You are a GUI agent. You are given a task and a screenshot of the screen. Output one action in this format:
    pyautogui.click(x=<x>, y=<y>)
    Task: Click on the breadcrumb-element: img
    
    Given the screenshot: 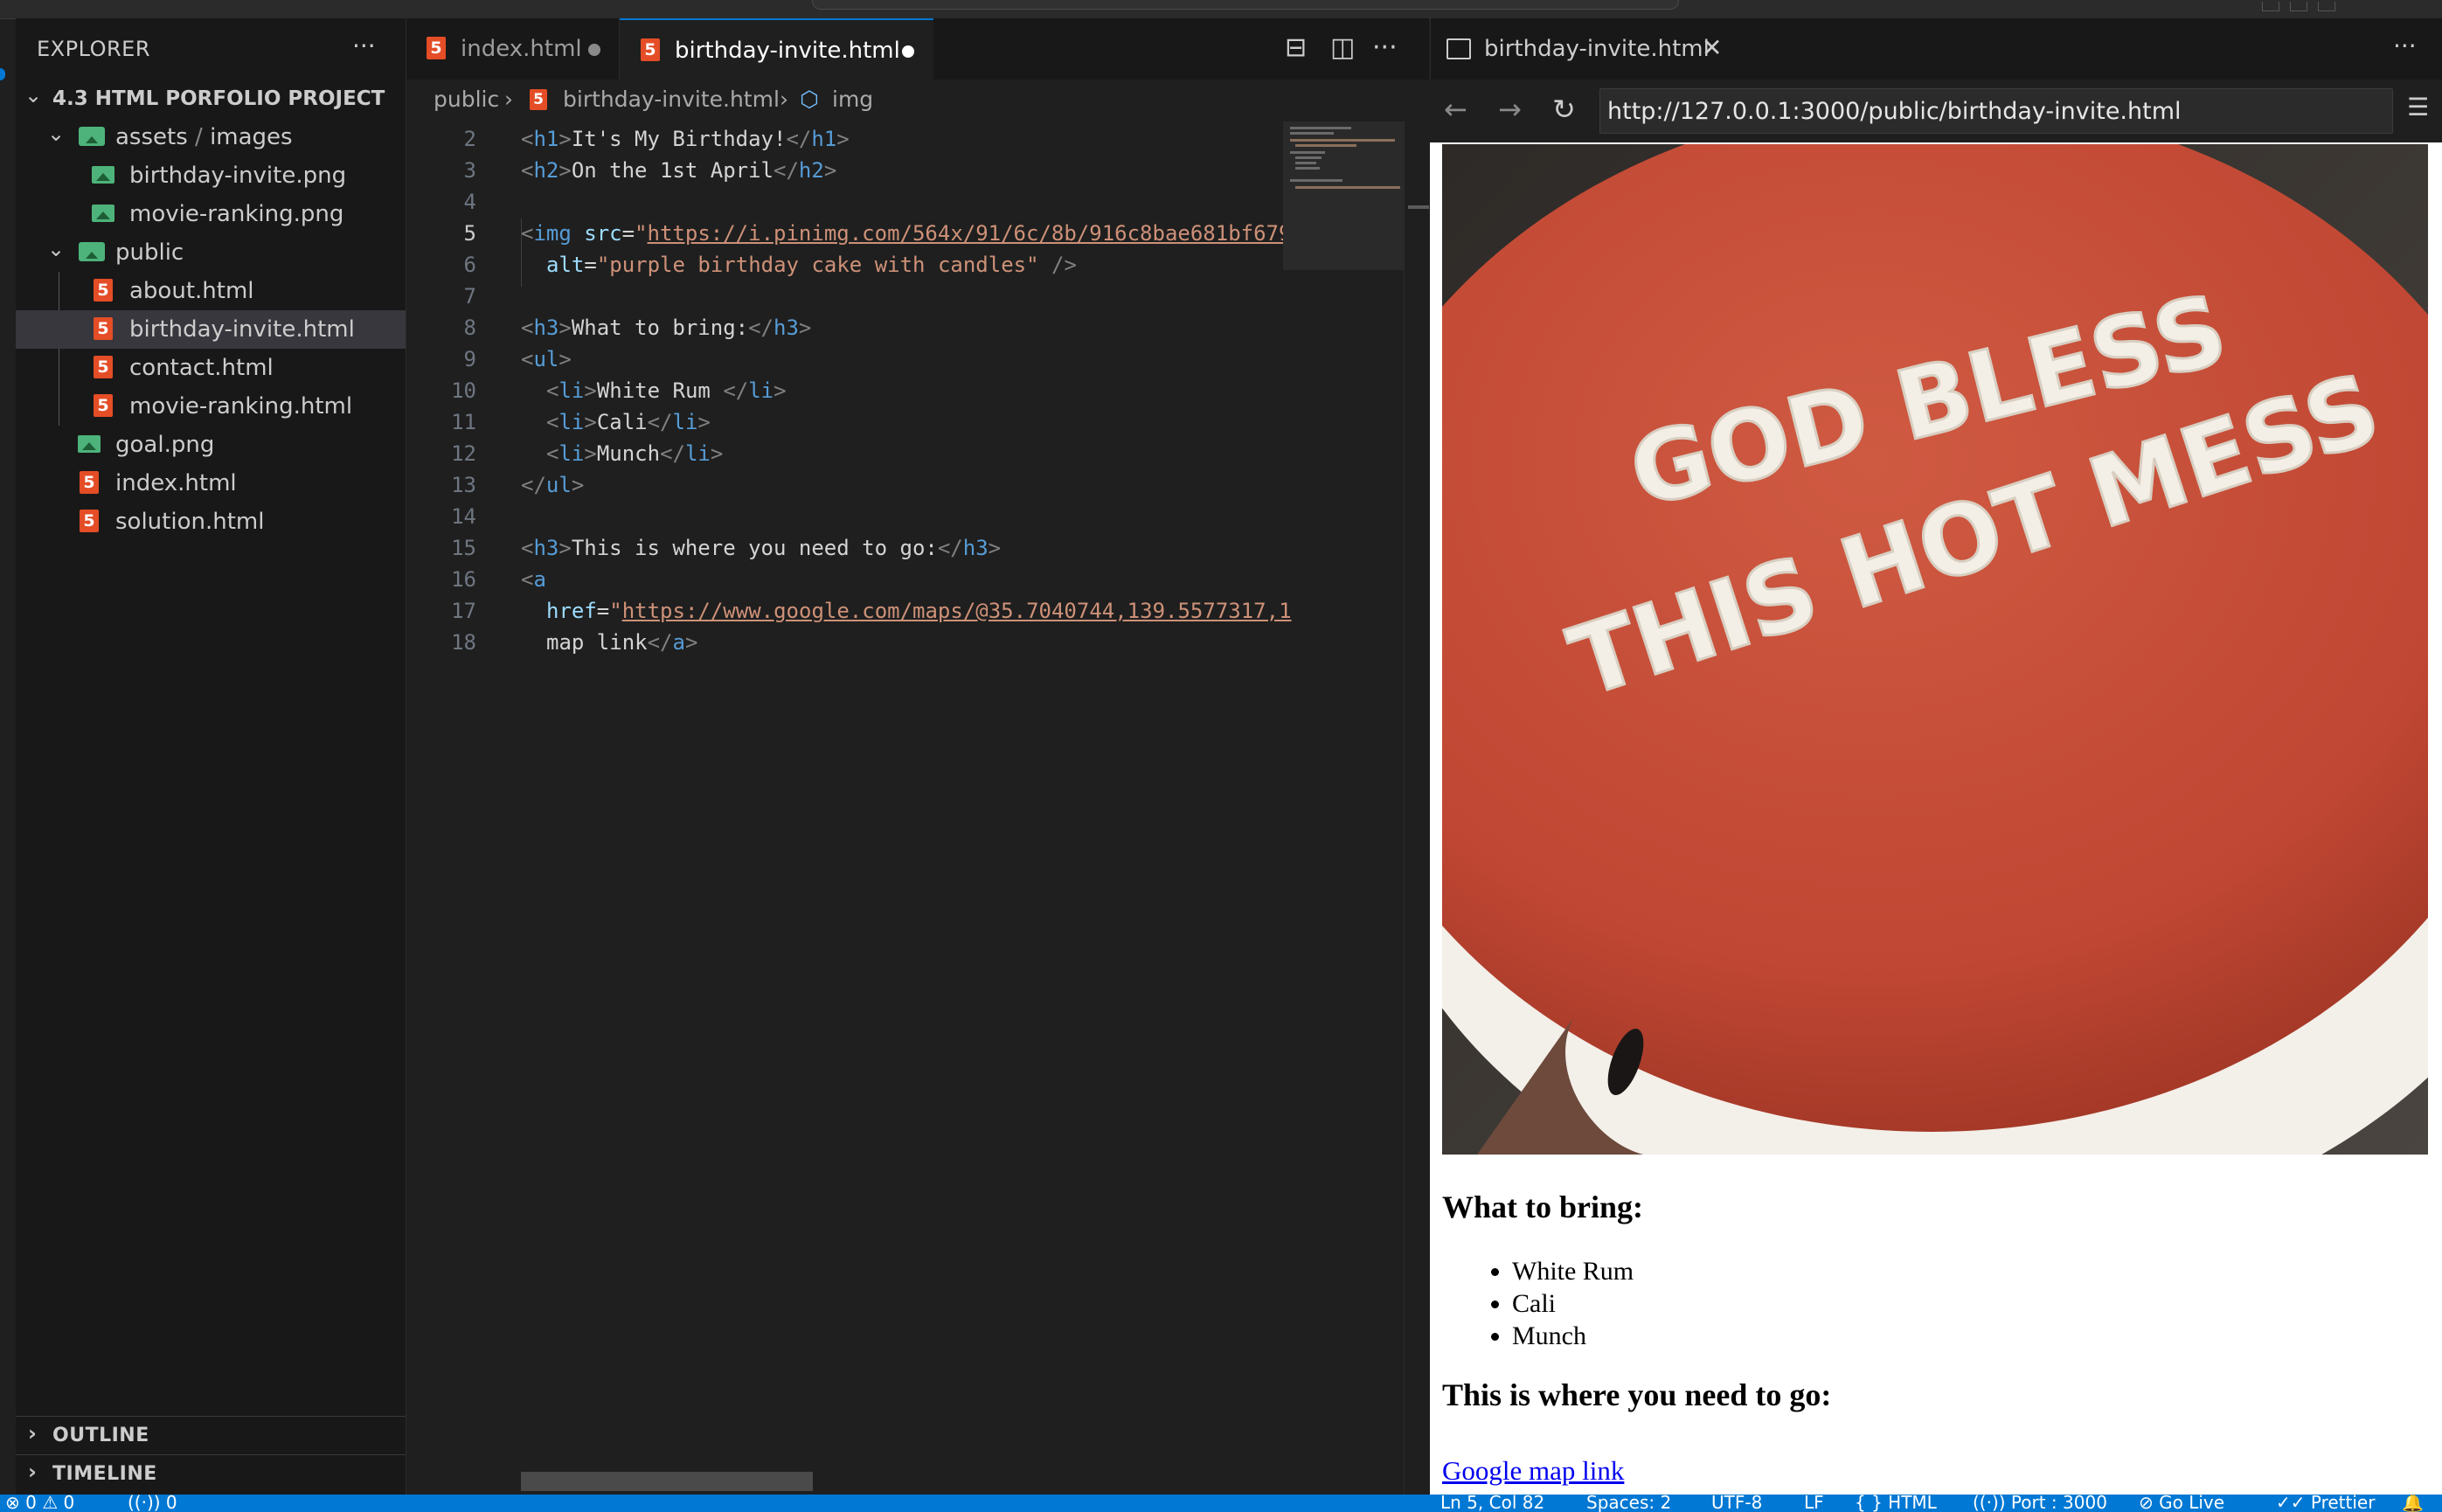 What is the action you would take?
    pyautogui.click(x=853, y=99)
    